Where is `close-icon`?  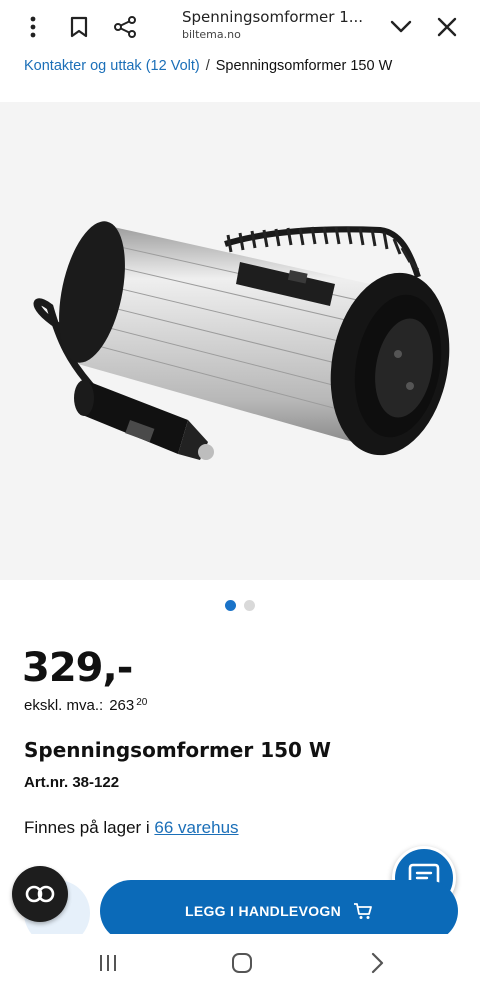 close-icon is located at coordinates (447, 27).